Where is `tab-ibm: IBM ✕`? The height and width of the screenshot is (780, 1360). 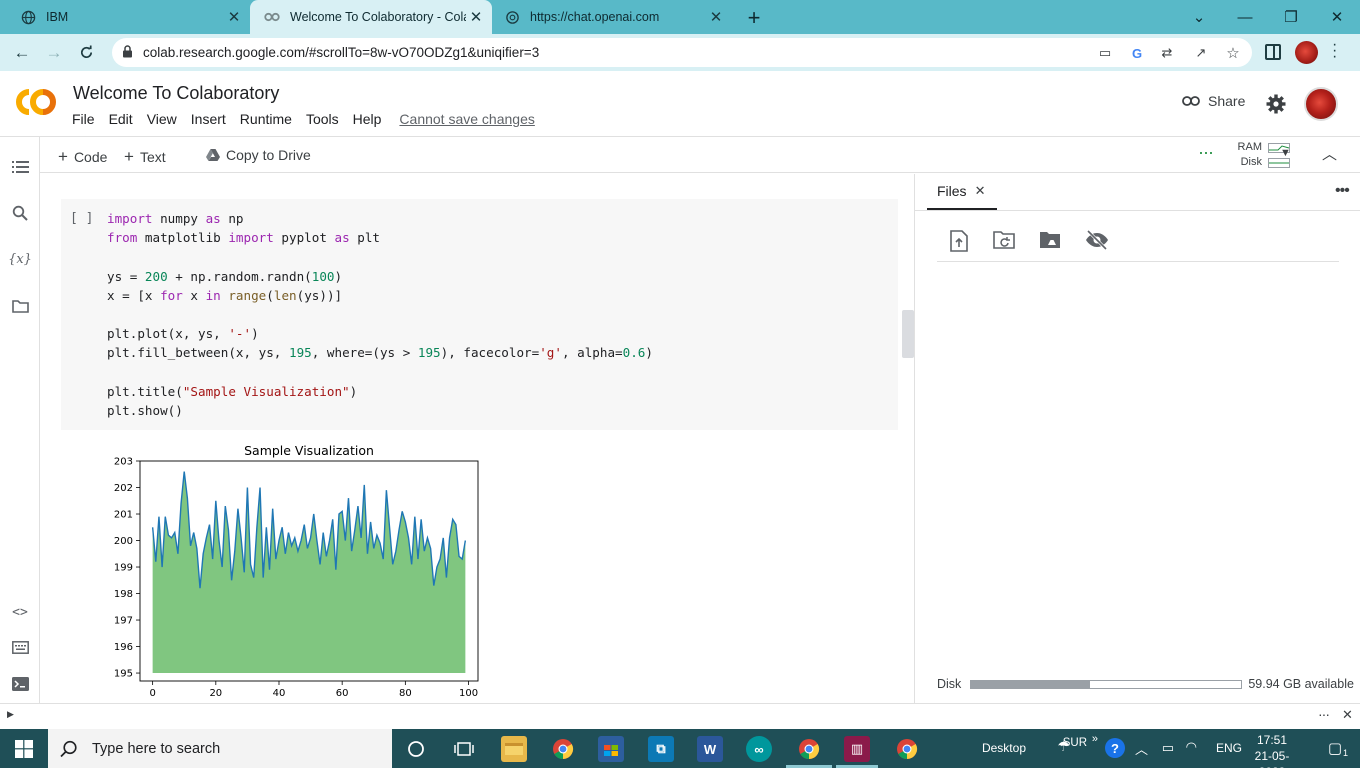
tab-ibm: IBM ✕ is located at coordinates (125, 17).